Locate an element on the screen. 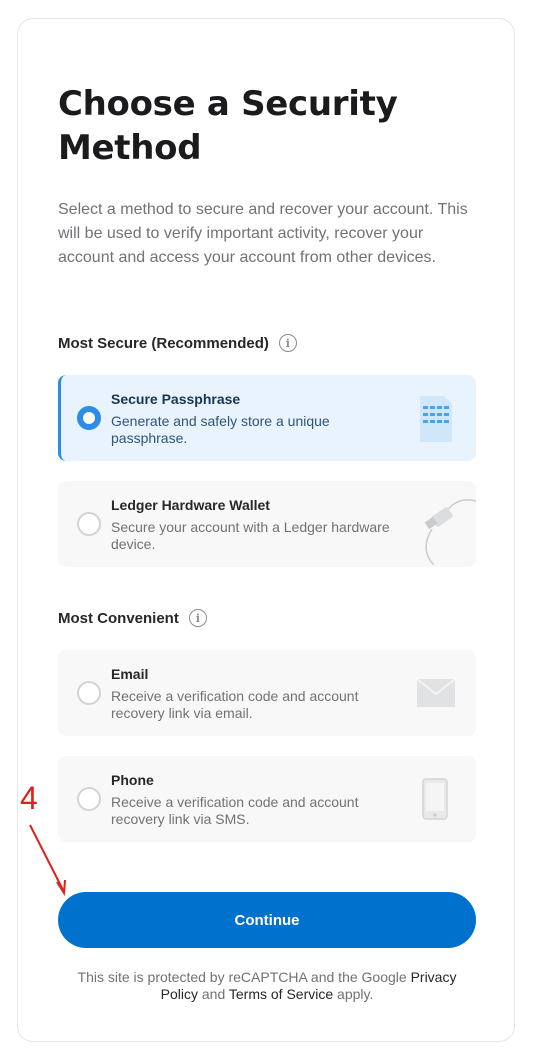 This screenshot has height=1048, width=533. section-most-secure: Most Secure (Recommended) i is located at coordinates (177, 343).